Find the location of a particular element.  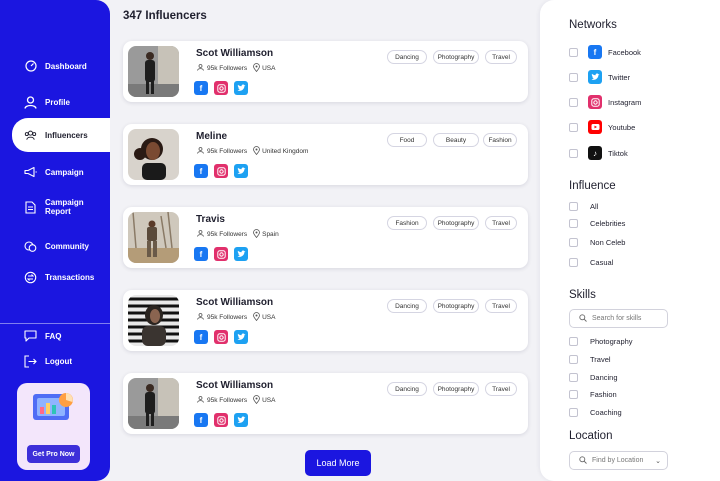

get-pro-button: Get Pro Now is located at coordinates (53, 454).